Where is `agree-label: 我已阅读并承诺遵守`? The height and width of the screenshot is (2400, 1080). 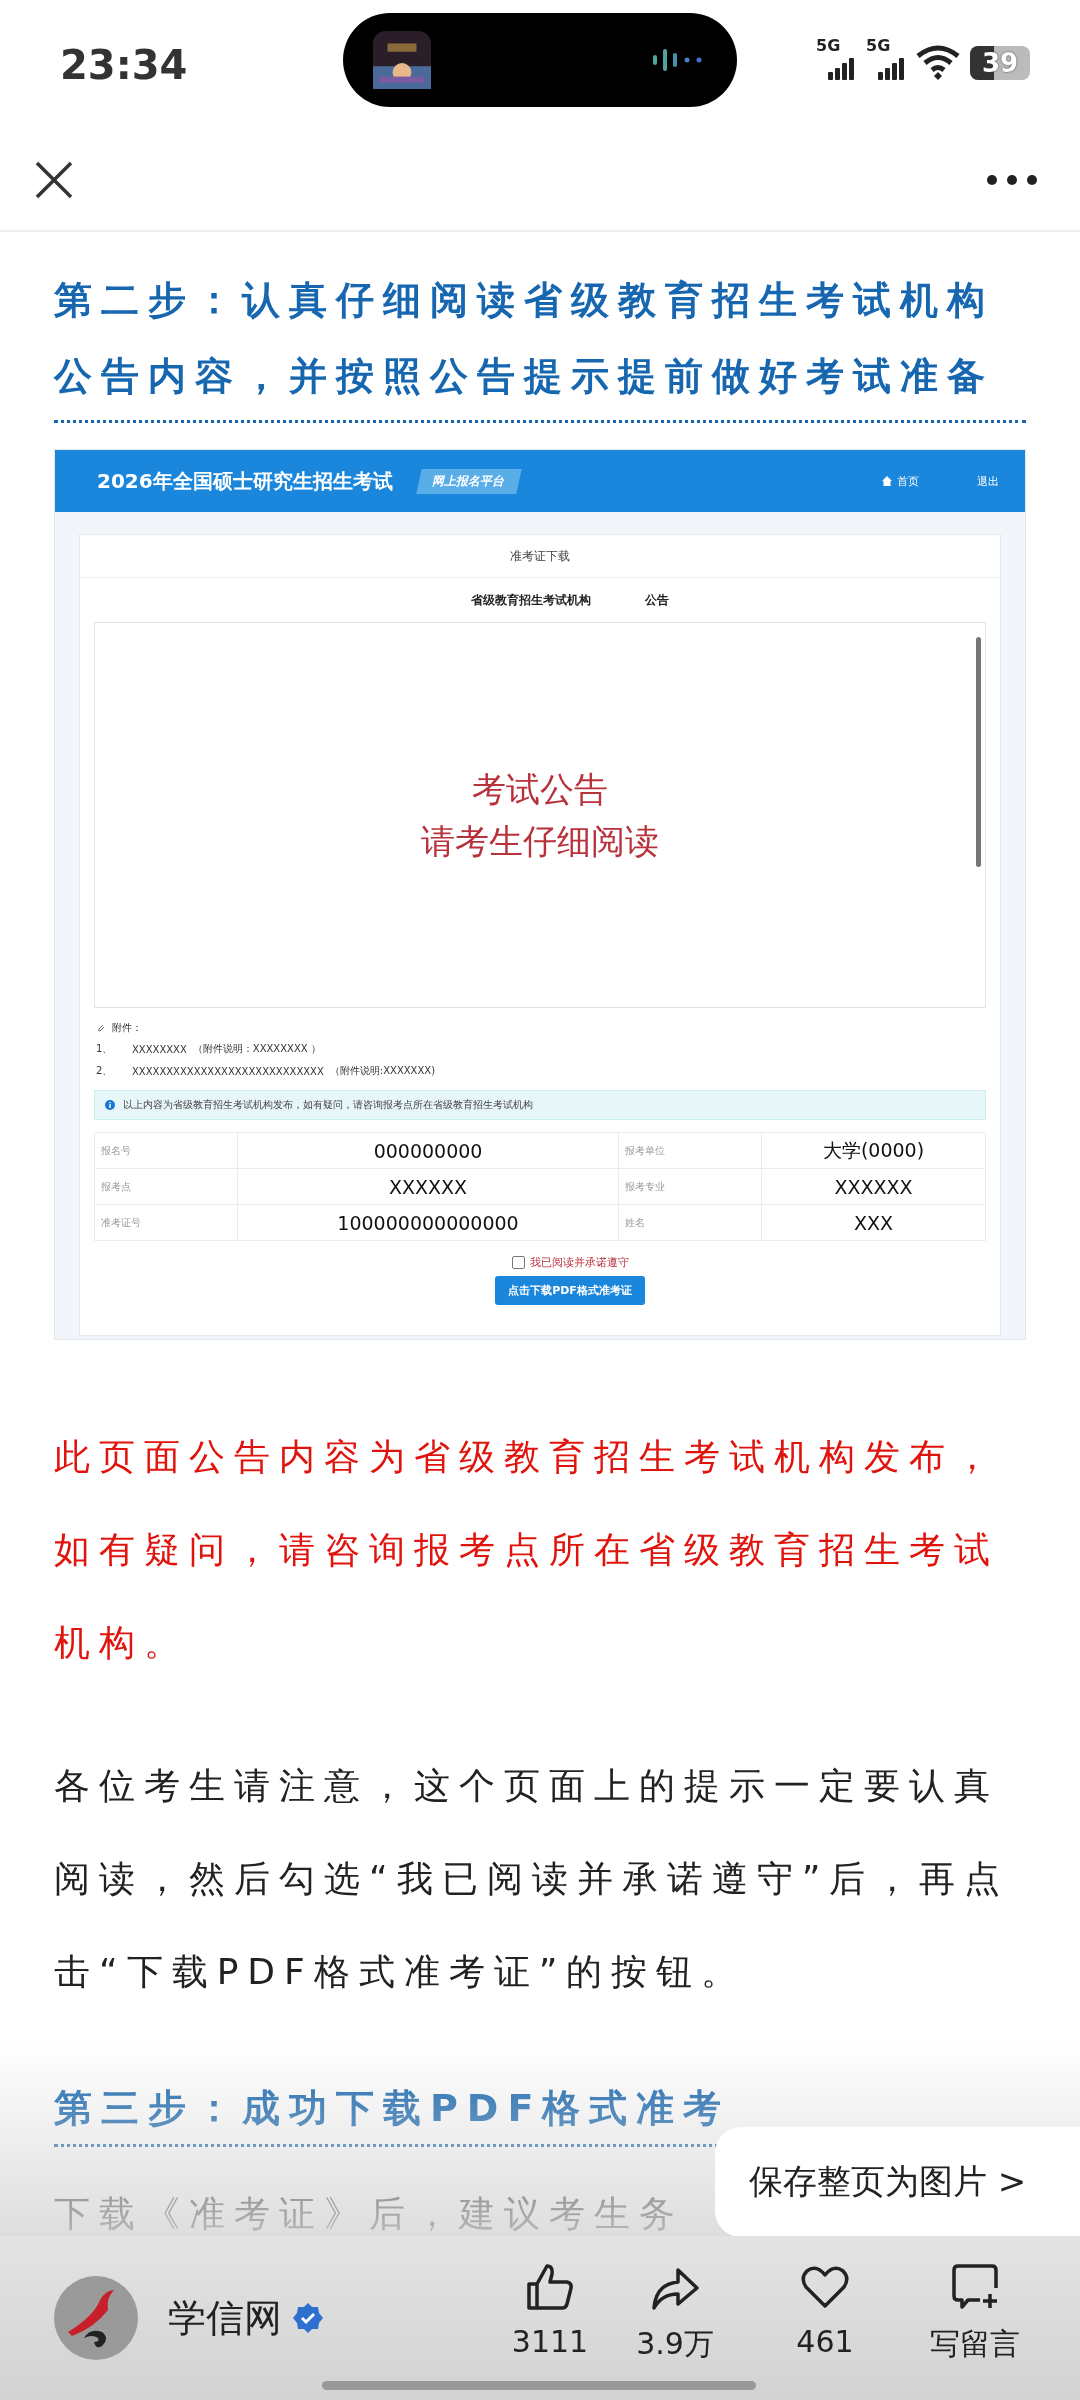 agree-label: 我已阅读并承诺遵守 is located at coordinates (579, 1262).